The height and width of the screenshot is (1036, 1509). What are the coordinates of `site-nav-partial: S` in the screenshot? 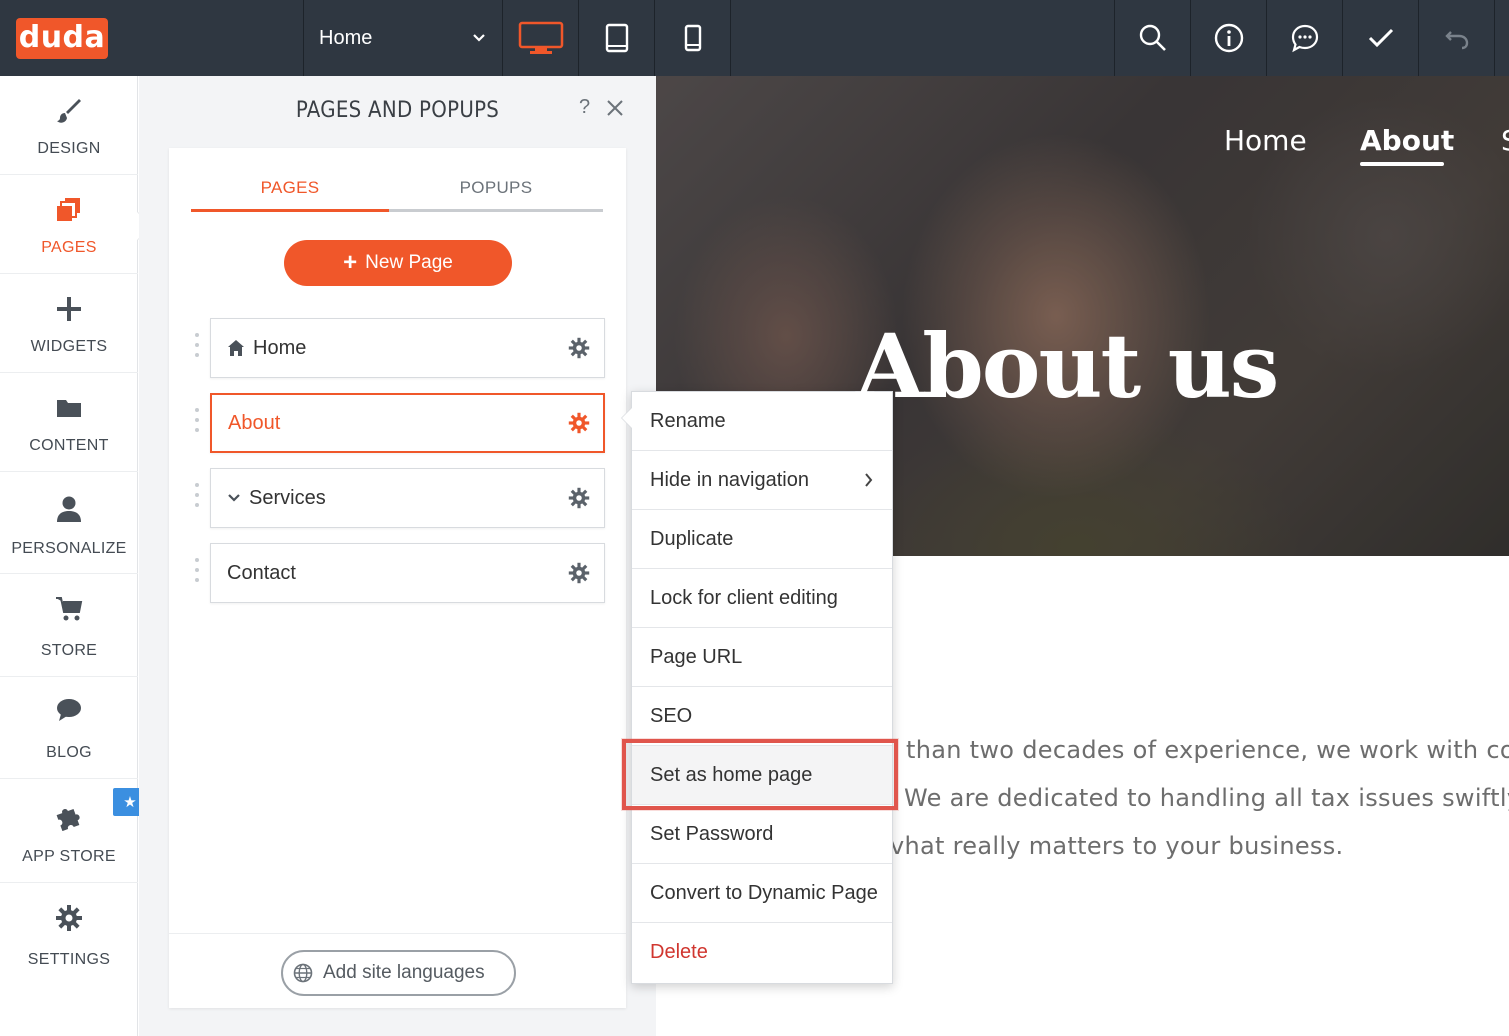 It's located at (1505, 140).